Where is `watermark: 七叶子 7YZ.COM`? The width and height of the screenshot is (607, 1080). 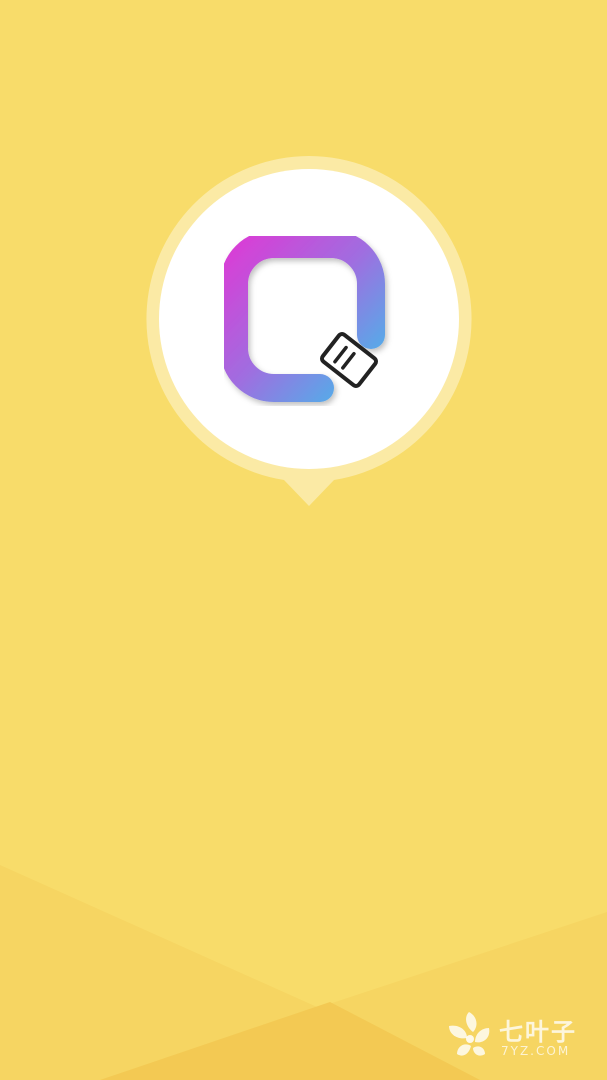 watermark: 七叶子 7YZ.COM is located at coordinates (518, 1035).